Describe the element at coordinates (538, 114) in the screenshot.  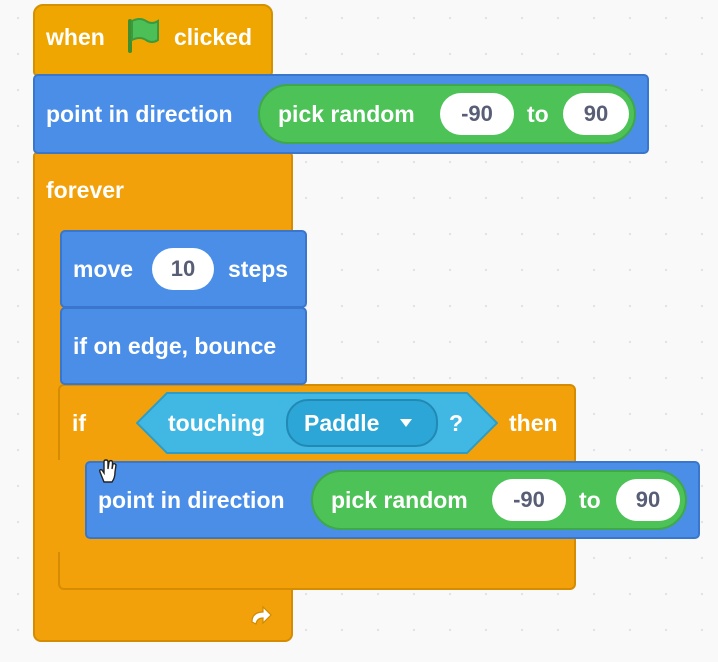
I see `to-label-1: to` at that location.